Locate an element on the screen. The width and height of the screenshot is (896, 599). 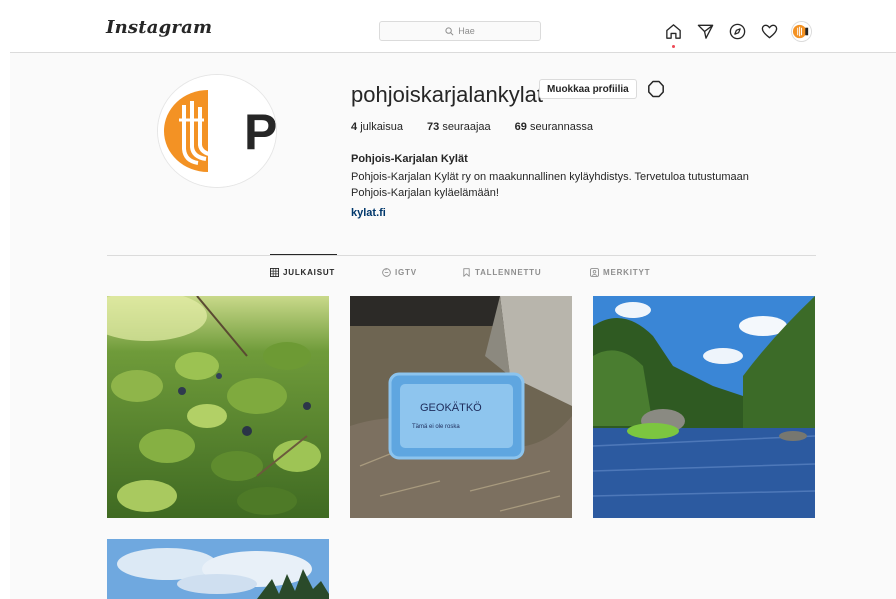
bookmark-icon is located at coordinates (466, 272).